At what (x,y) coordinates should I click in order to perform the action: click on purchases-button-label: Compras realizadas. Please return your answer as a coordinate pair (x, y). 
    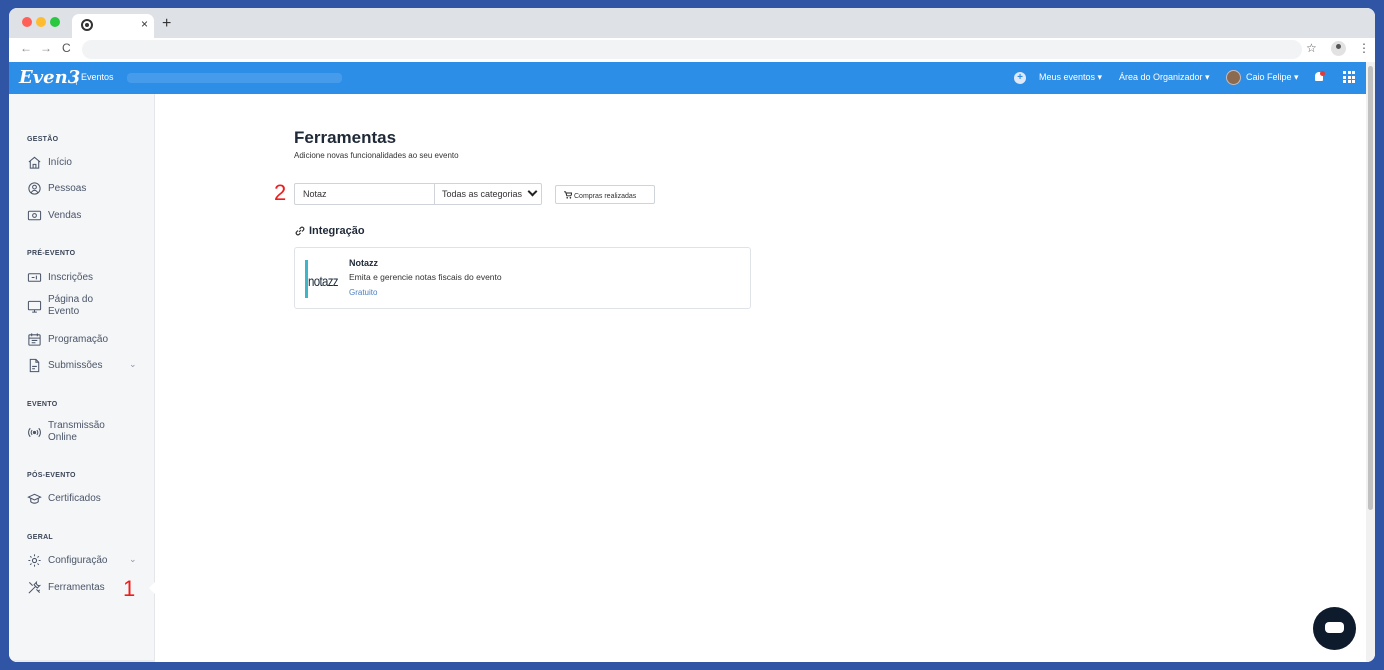
    Looking at the image, I should click on (605, 196).